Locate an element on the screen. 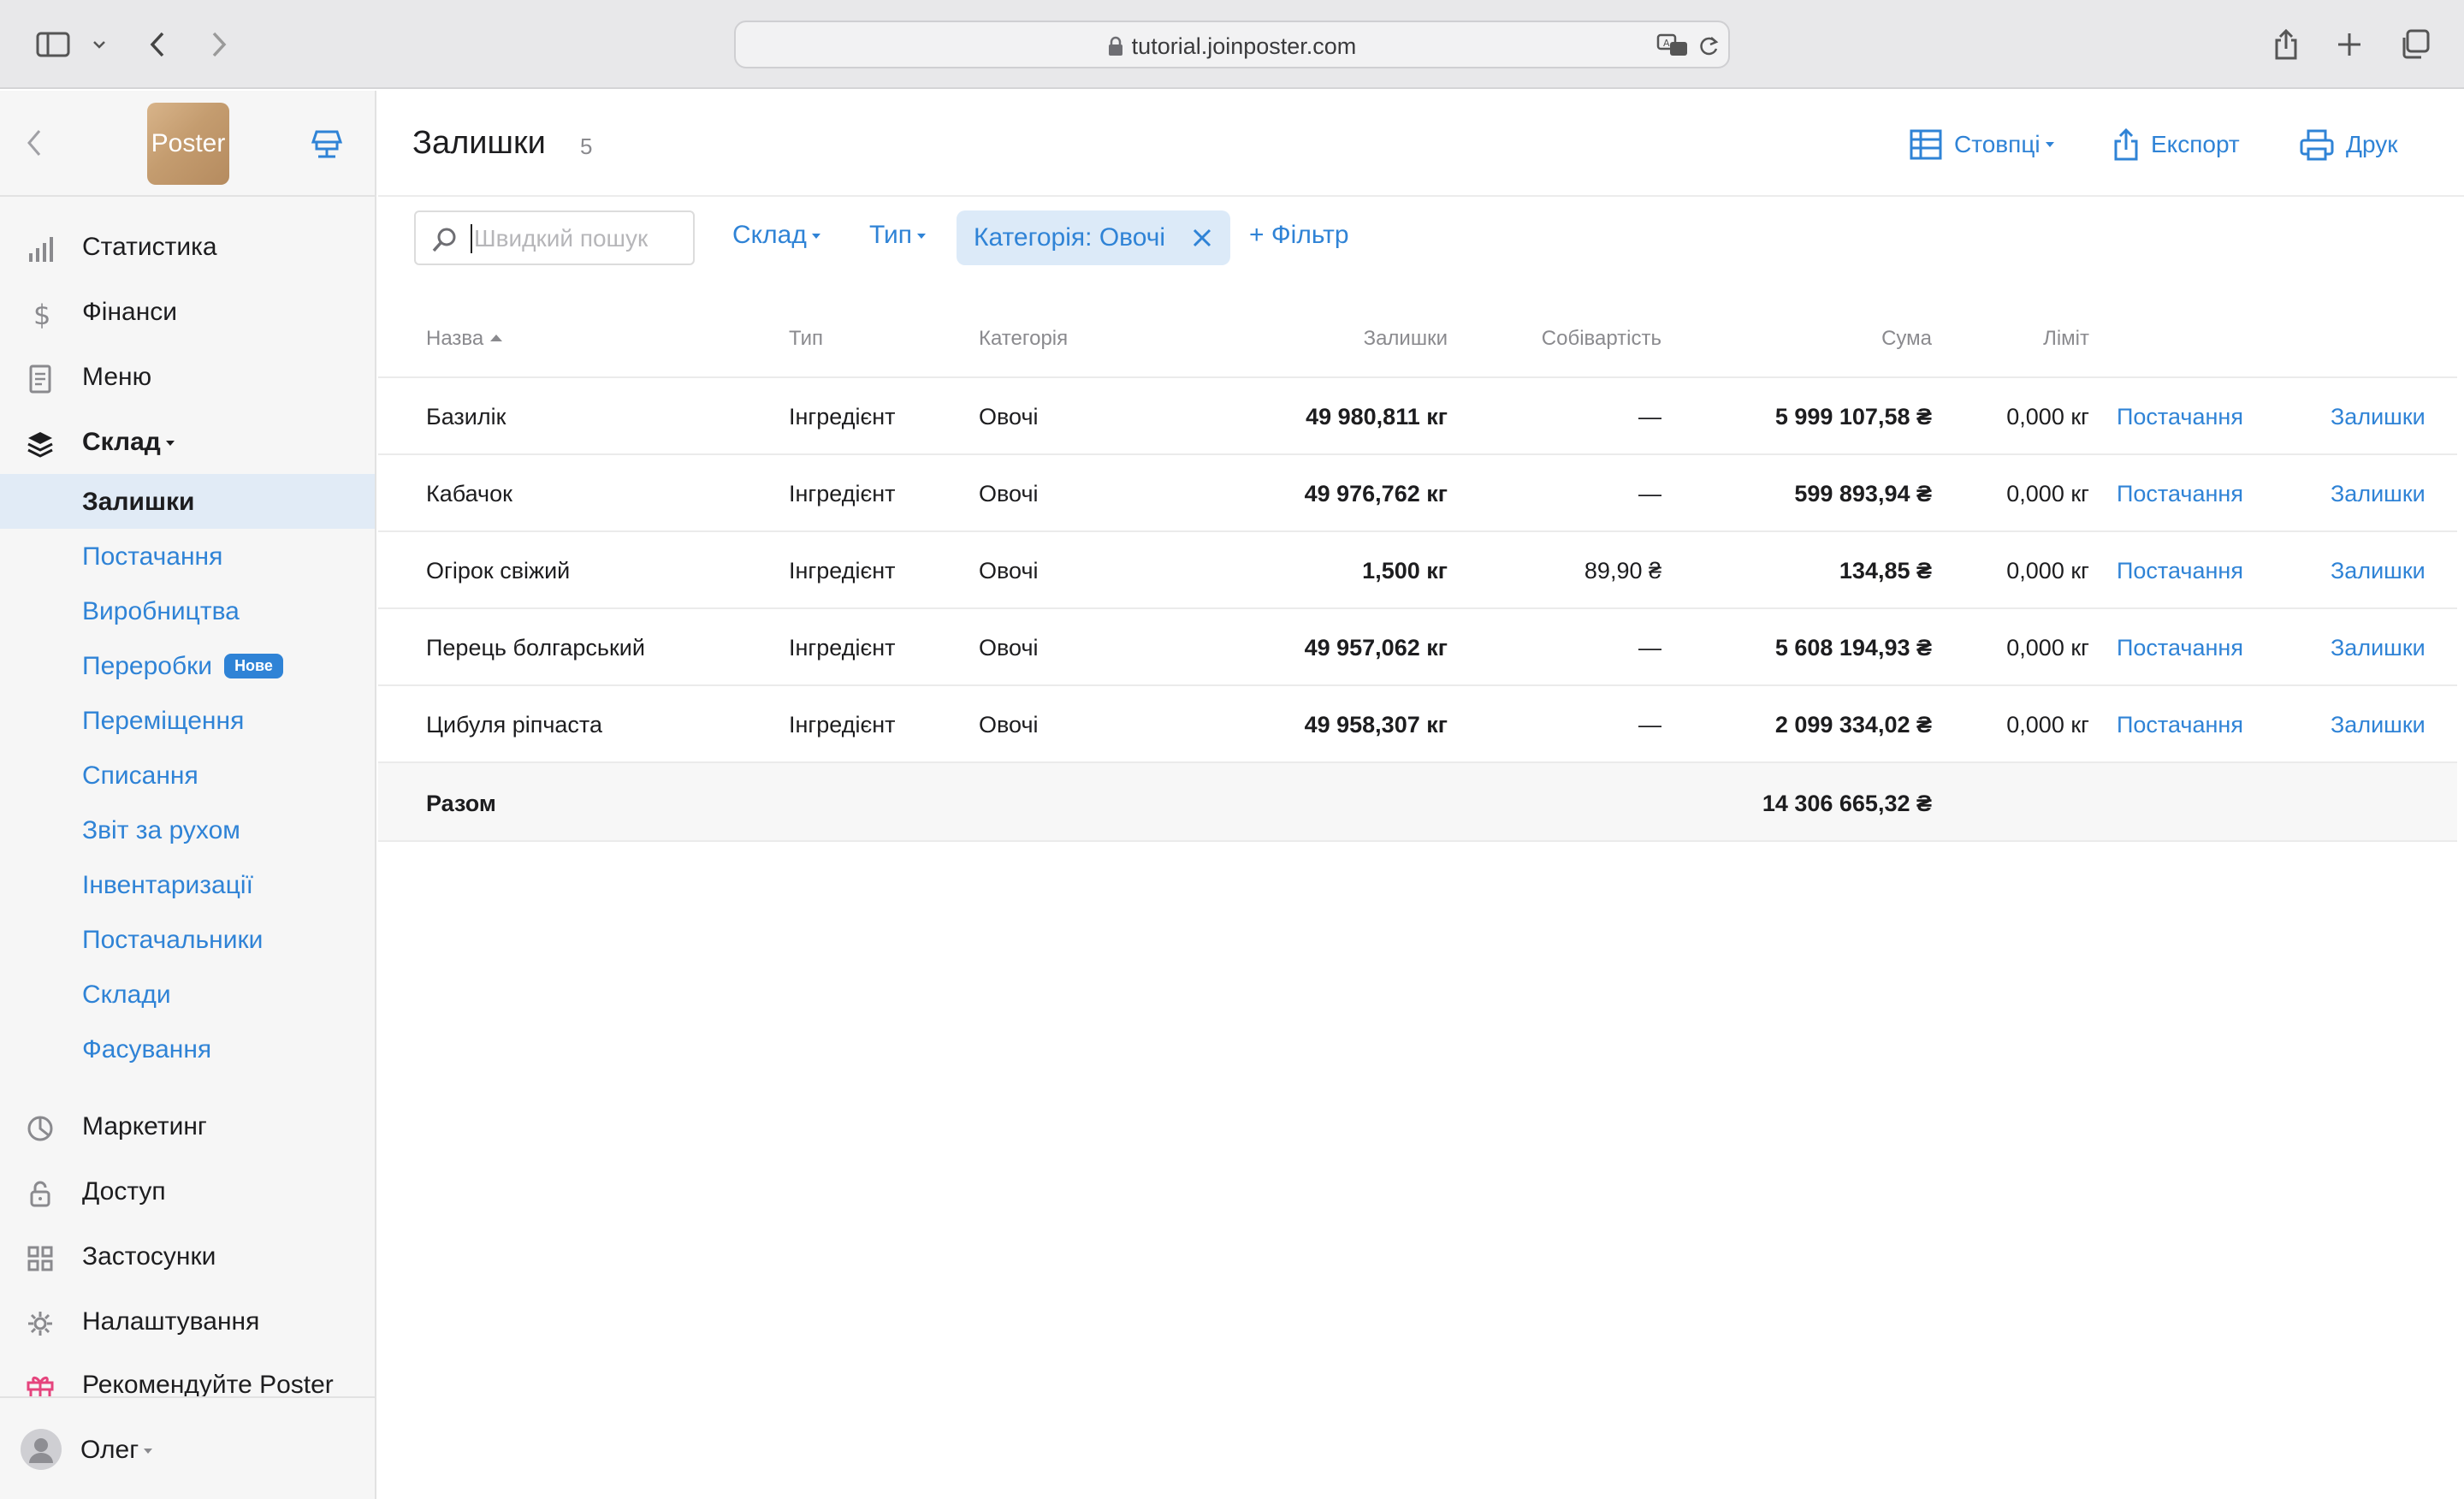 This screenshot has width=2464, height=1499. share-icon is located at coordinates (2286, 44).